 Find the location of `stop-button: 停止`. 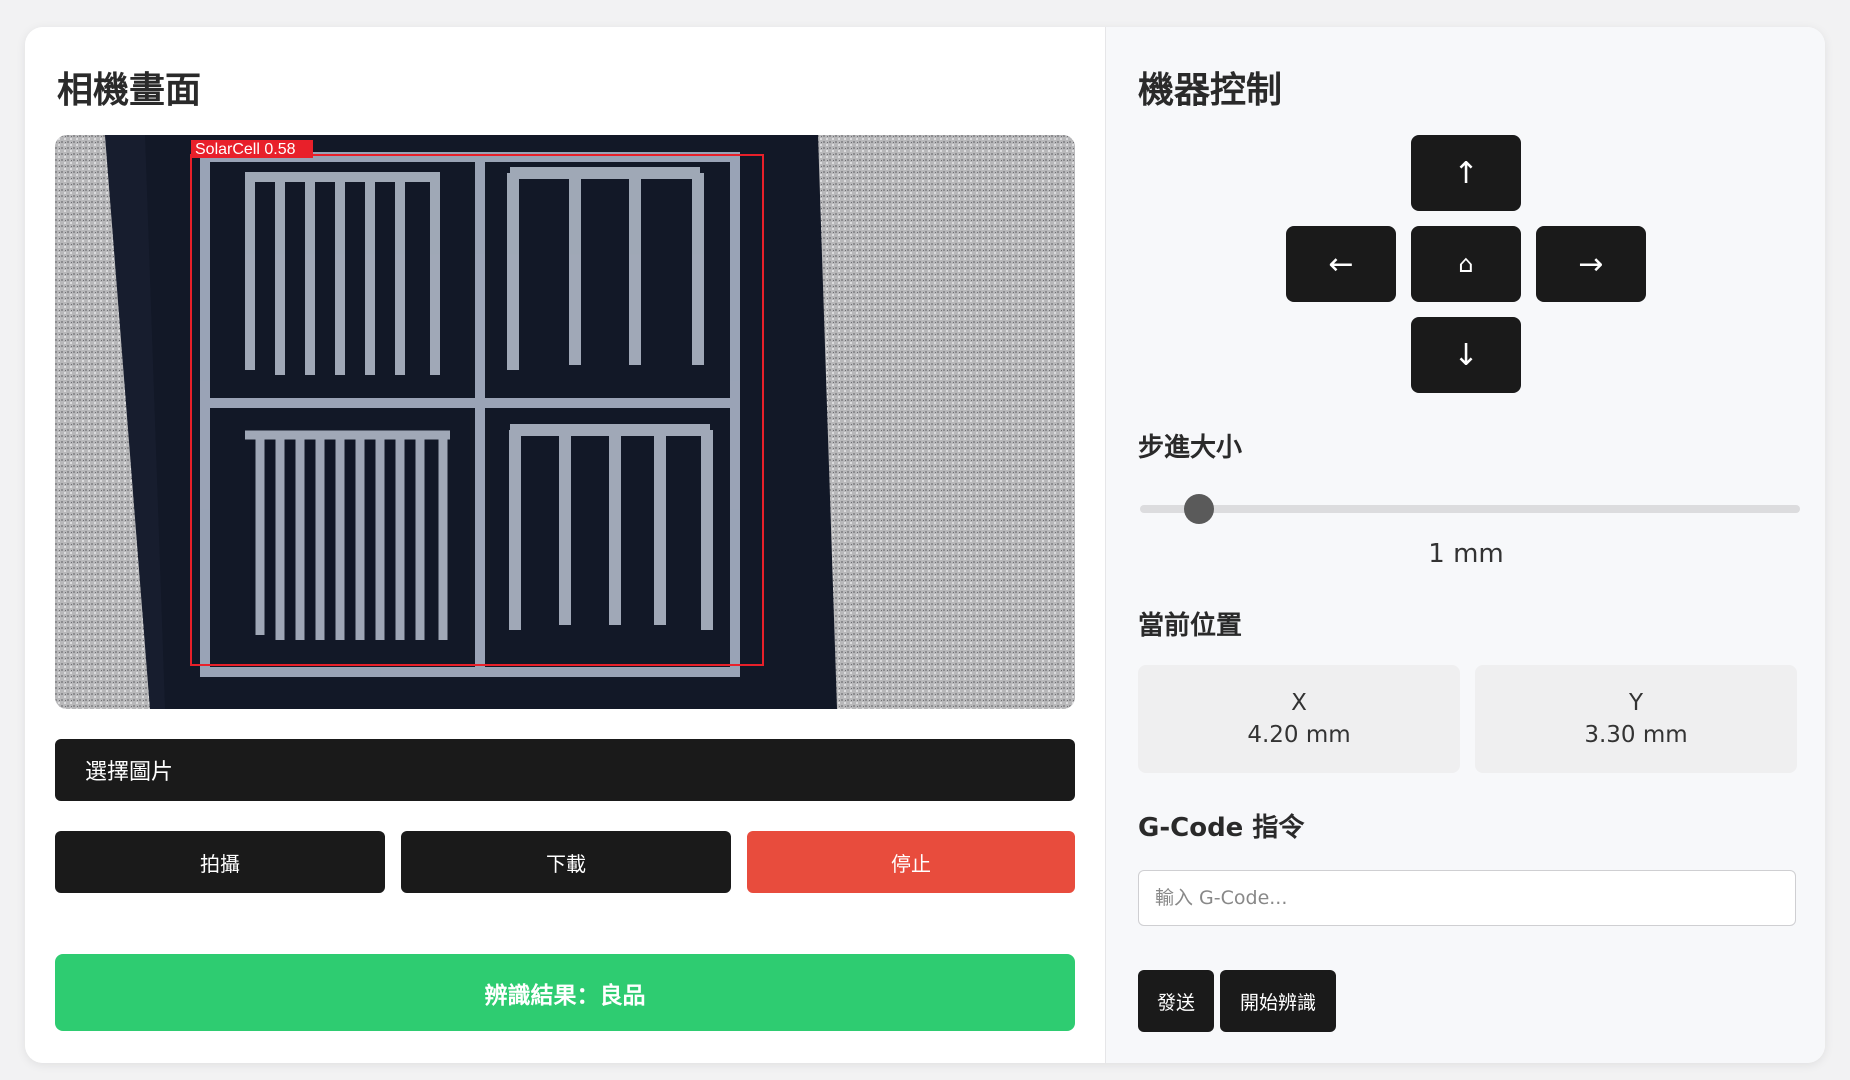

stop-button: 停止 is located at coordinates (911, 862).